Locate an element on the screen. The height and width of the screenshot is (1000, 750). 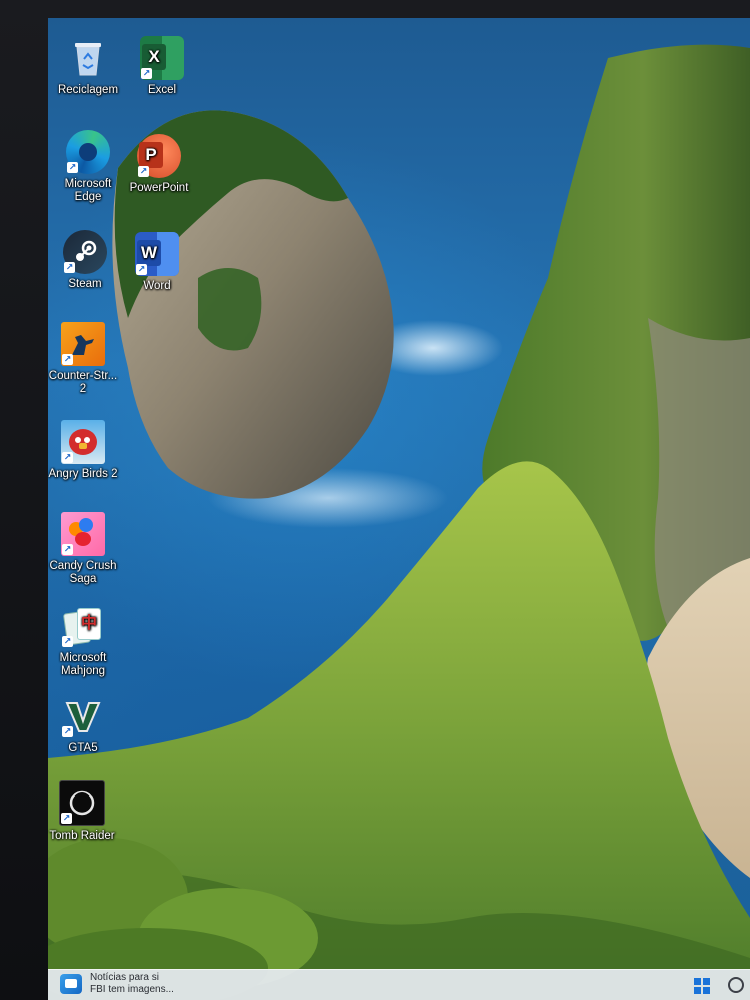
desktop-icon-excel: X ↗ Excel is located at coordinates (162, 66).